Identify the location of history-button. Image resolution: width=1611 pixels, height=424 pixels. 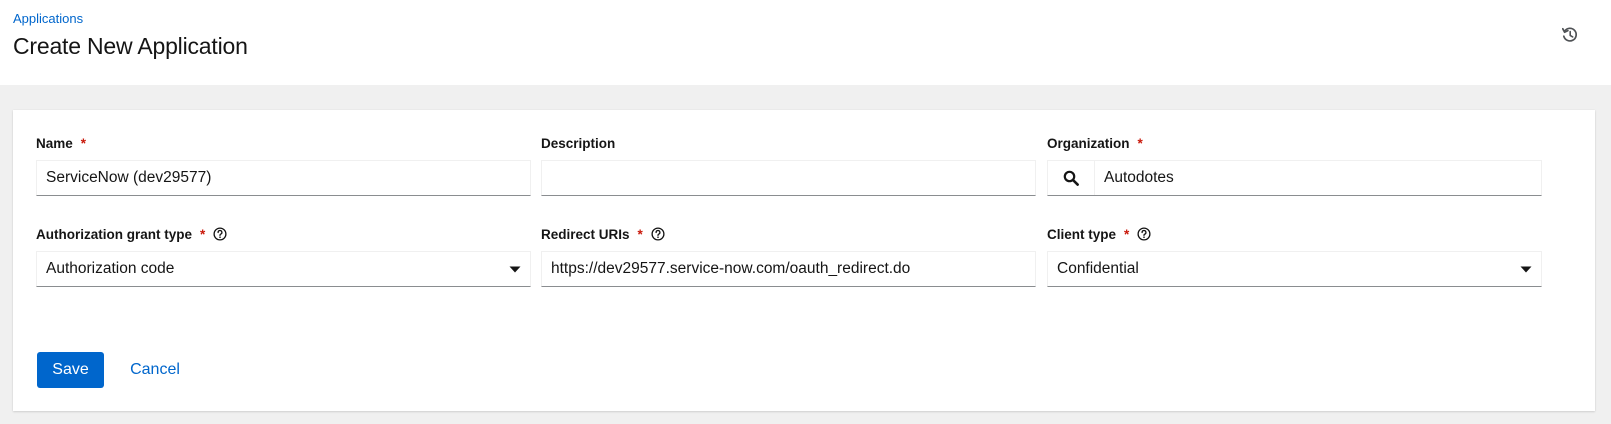
(1570, 35).